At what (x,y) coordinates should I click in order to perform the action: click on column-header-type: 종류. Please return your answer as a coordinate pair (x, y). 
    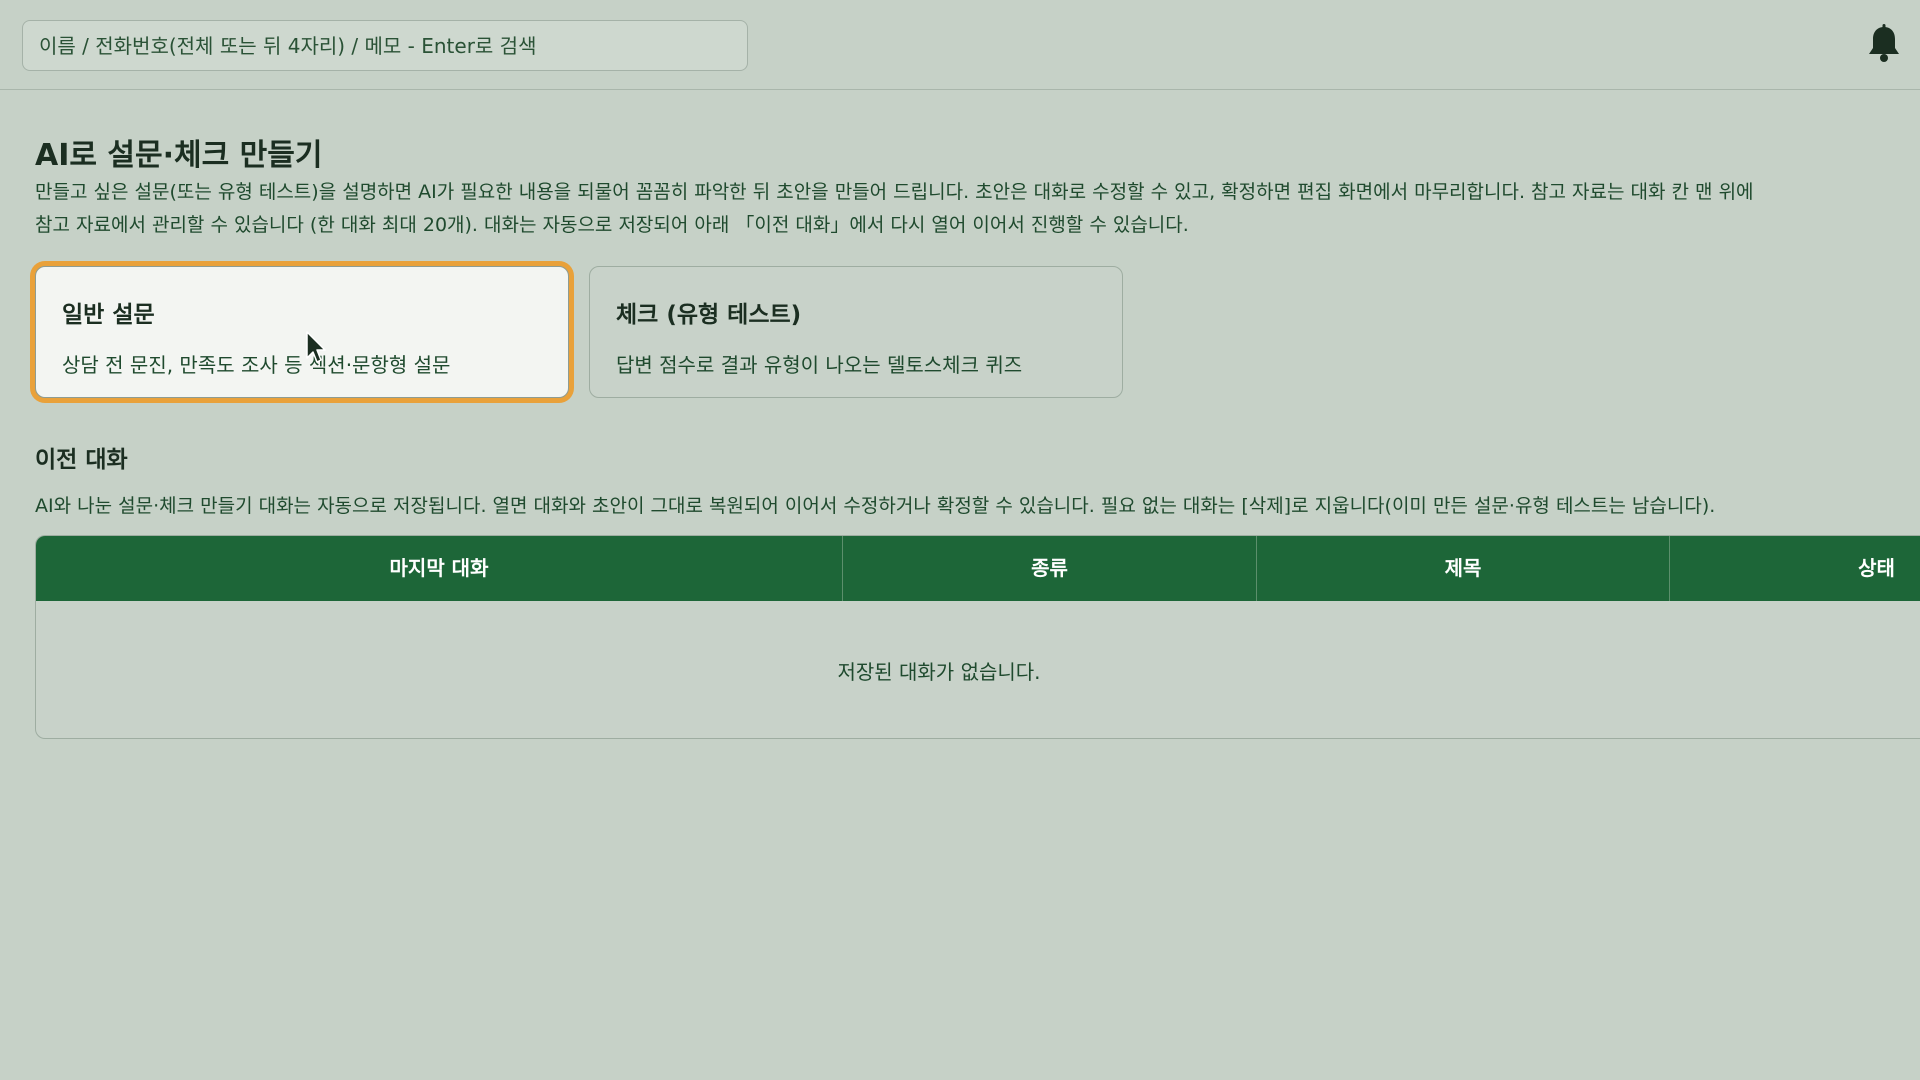
    Looking at the image, I should click on (1050, 568).